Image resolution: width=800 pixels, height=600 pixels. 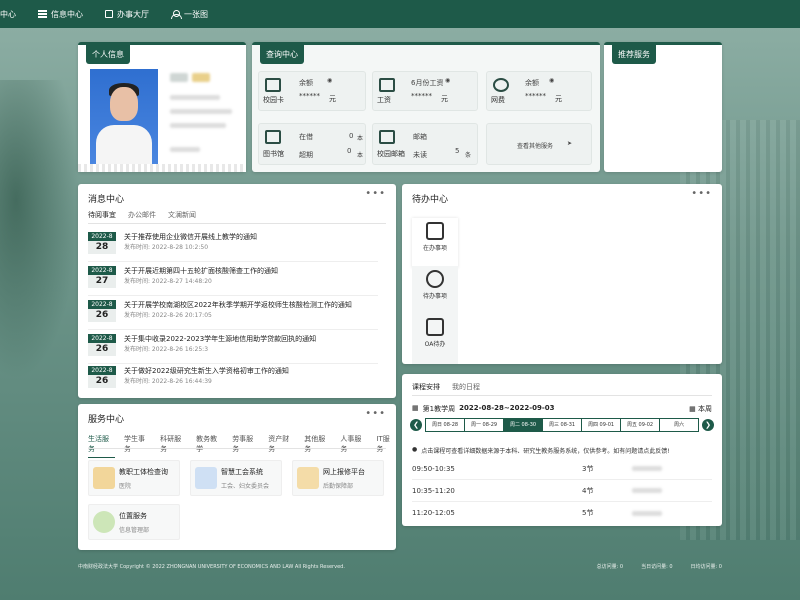 What do you see at coordinates (640, 425) in the screenshot?
I see `day-fri: 周五 09-02` at bounding box center [640, 425].